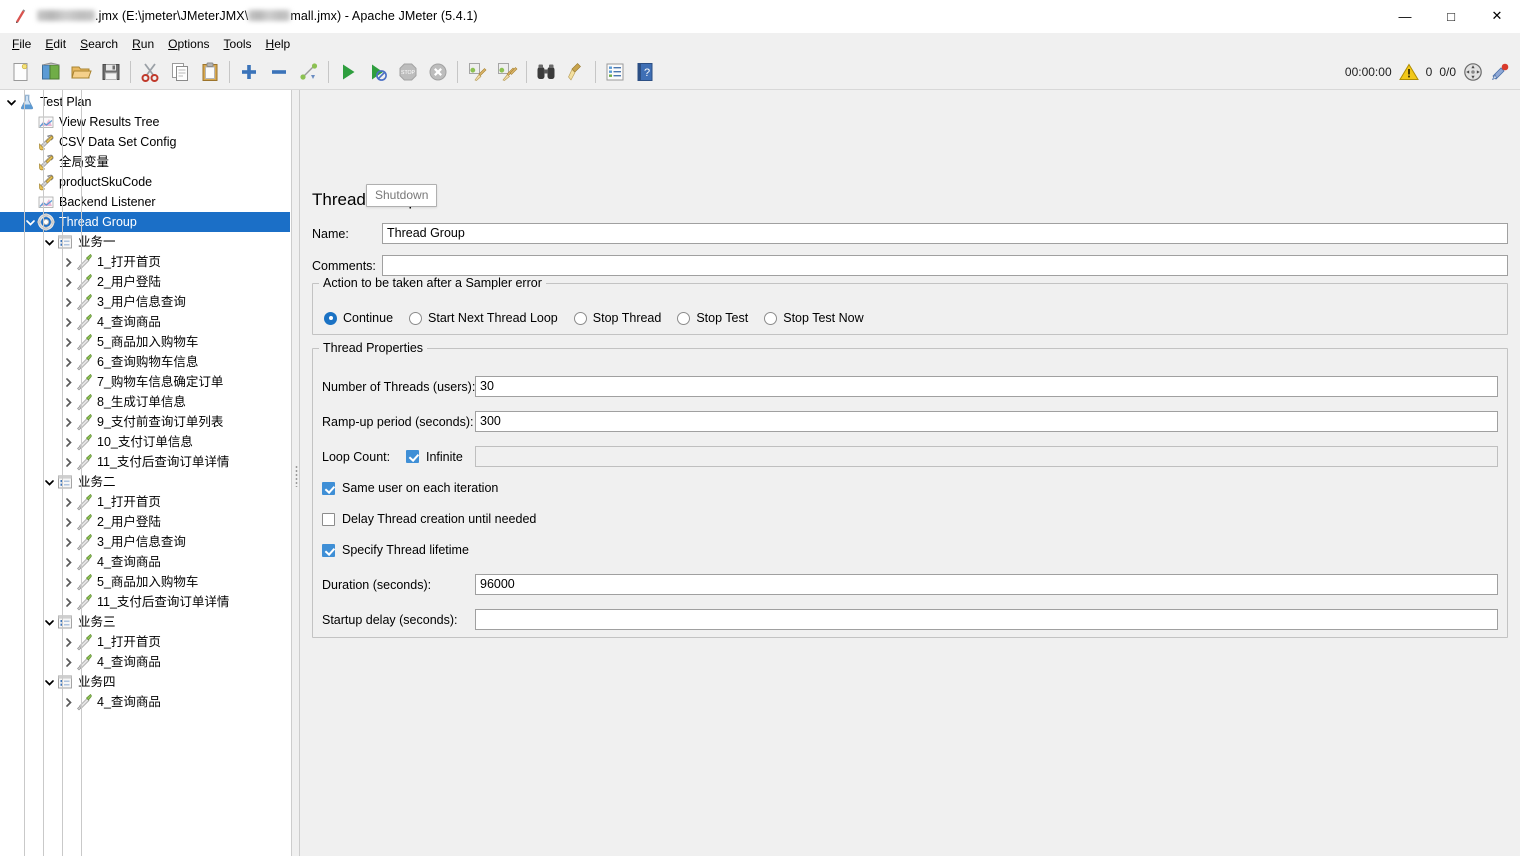 Image resolution: width=1520 pixels, height=859 pixels. I want to click on radio-continue-indicator, so click(330, 318).